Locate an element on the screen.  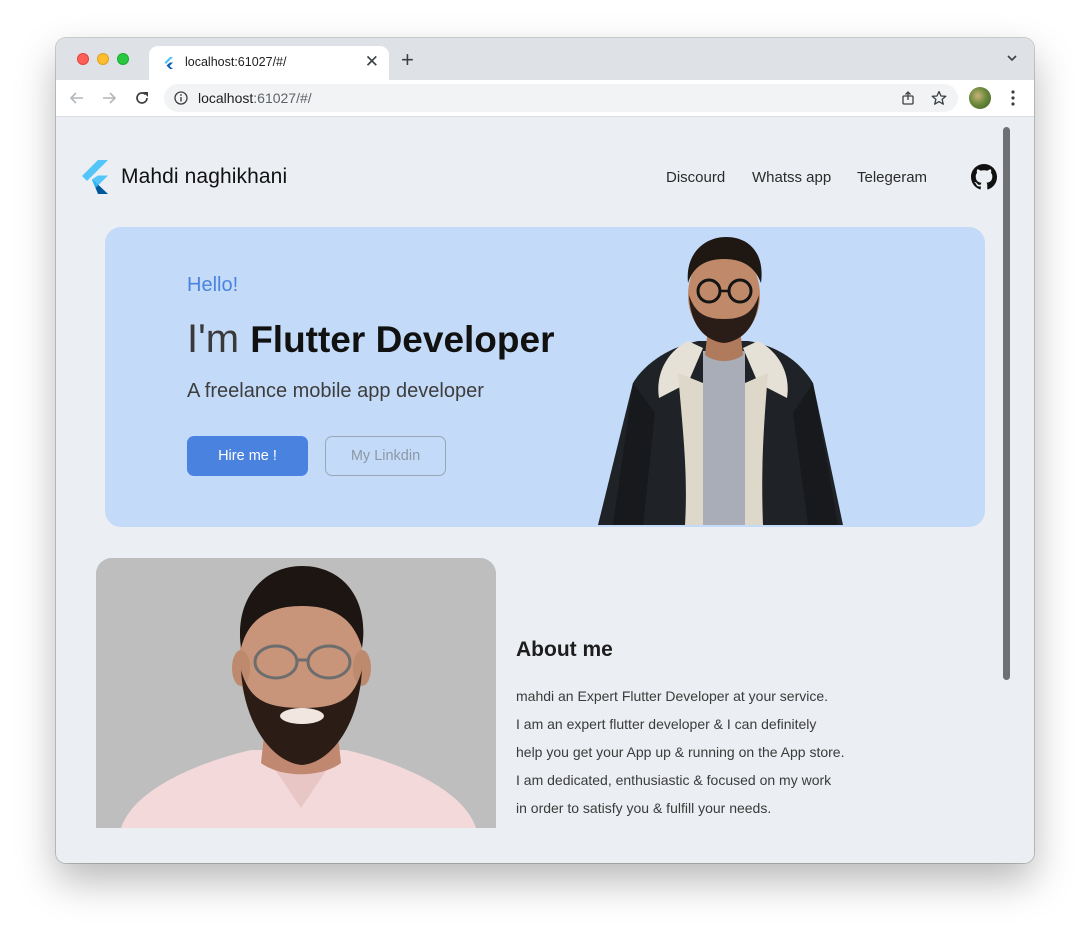
site-info-icon is located at coordinates (181, 98).